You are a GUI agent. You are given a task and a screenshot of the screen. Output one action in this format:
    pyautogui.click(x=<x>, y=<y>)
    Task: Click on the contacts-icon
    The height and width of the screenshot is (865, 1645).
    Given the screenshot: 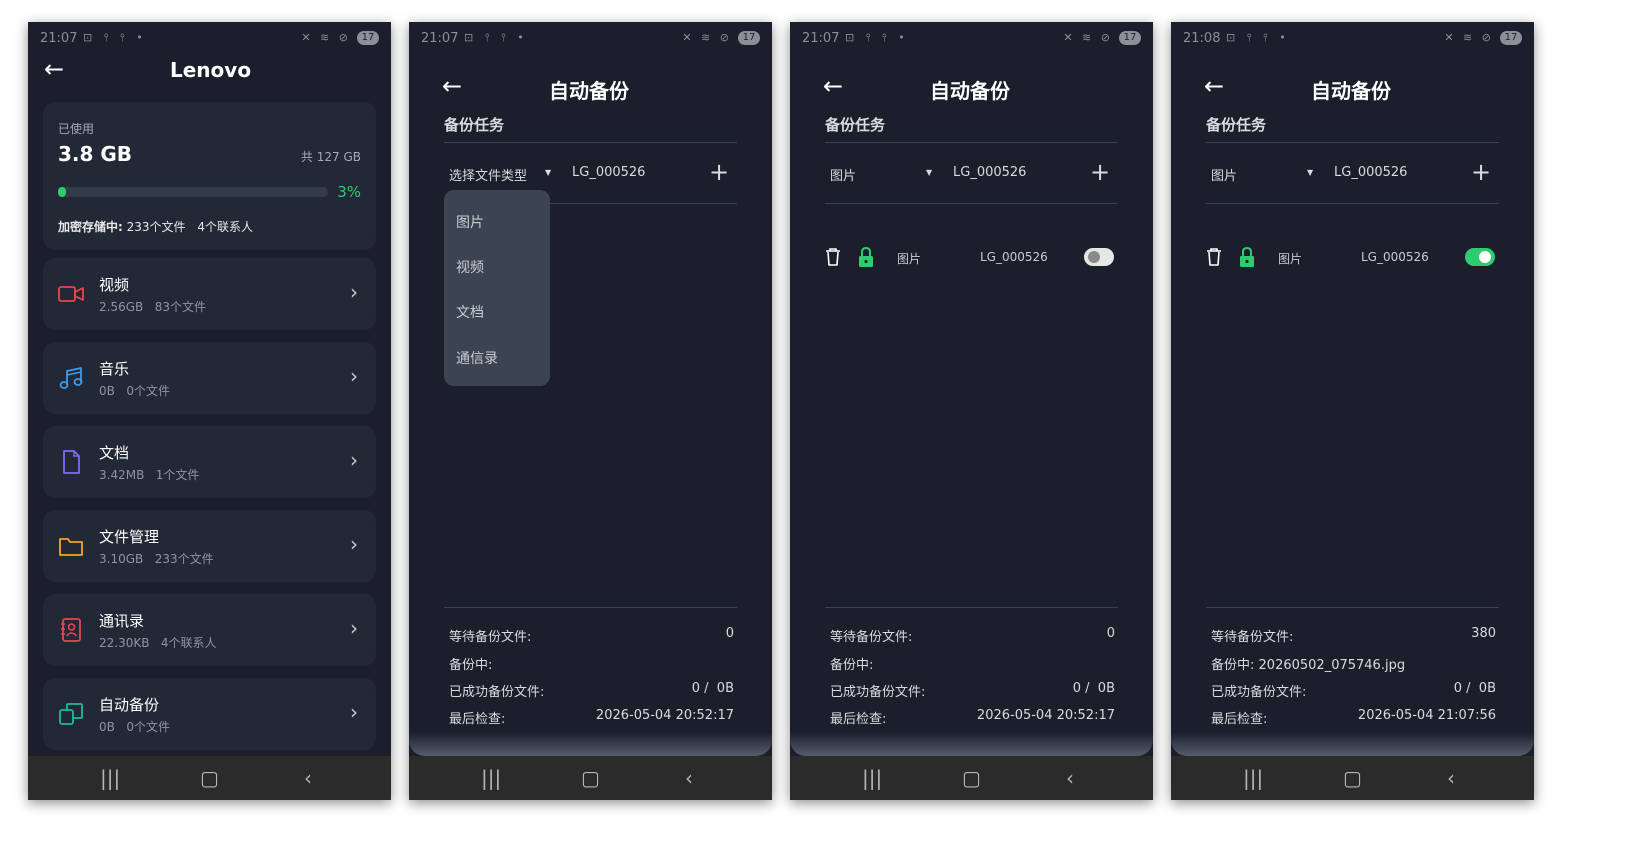 What is the action you would take?
    pyautogui.click(x=71, y=630)
    